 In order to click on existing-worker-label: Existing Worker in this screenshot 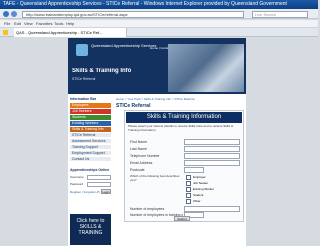, I will do `click(203, 189)`.